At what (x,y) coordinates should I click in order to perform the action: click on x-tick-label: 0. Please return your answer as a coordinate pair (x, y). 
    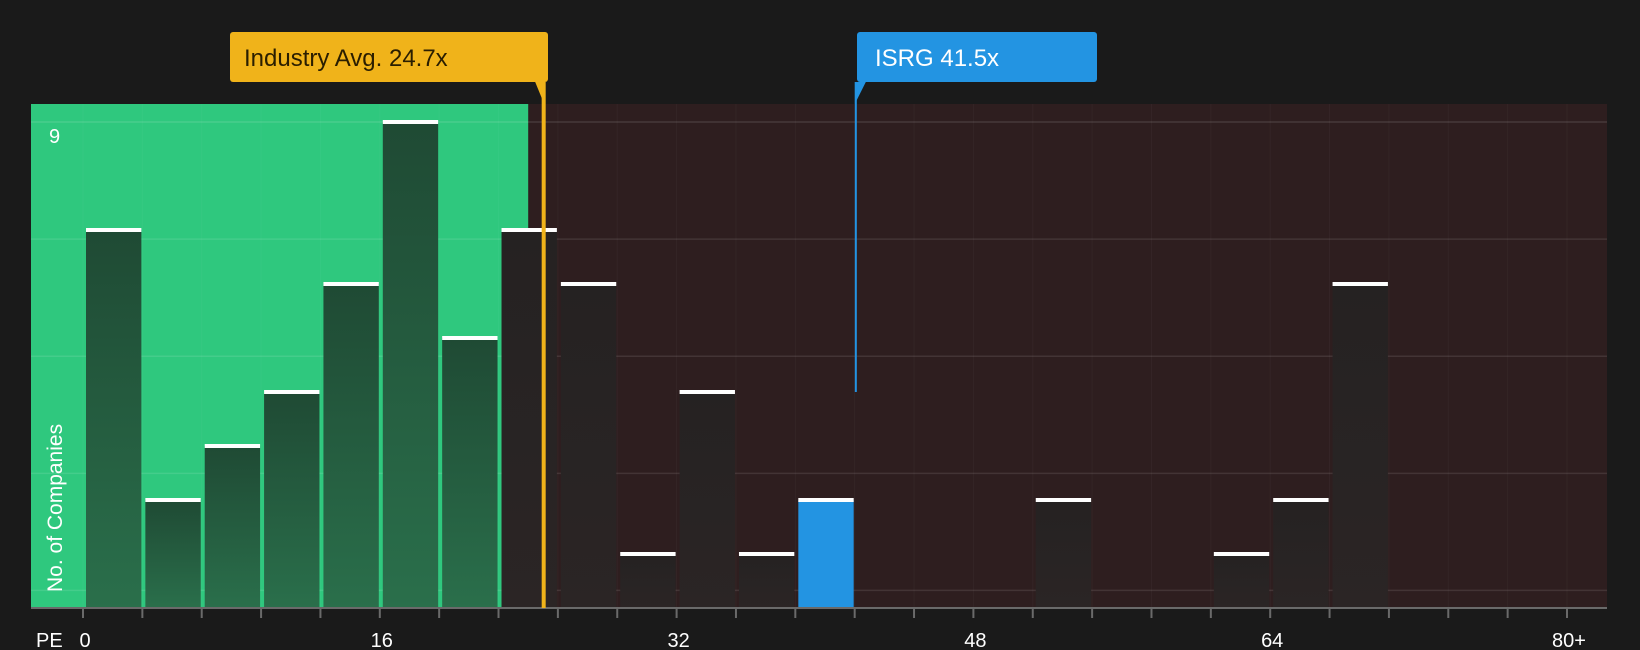
    Looking at the image, I should click on (84, 640).